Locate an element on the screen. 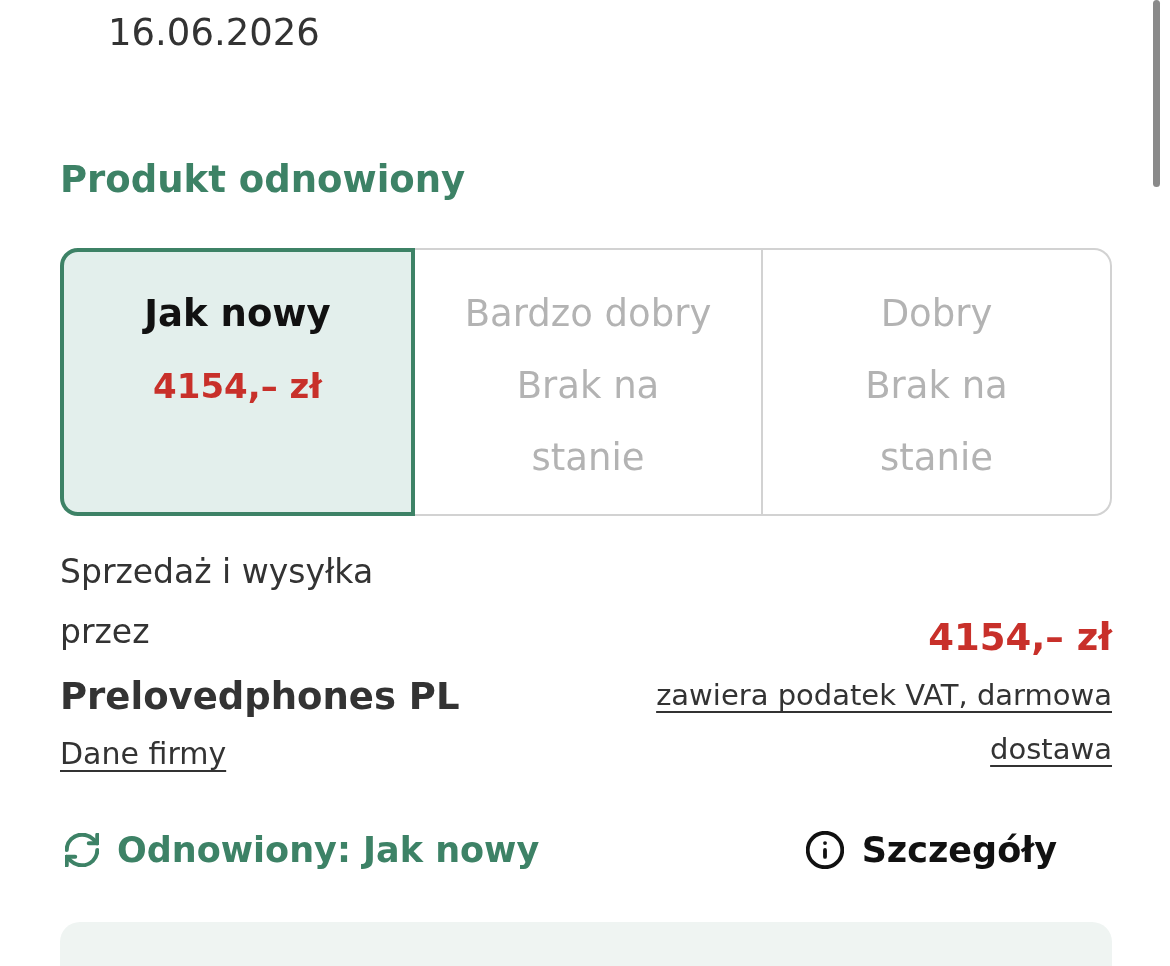  seller-name: Prelovedphones PL is located at coordinates (260, 697).